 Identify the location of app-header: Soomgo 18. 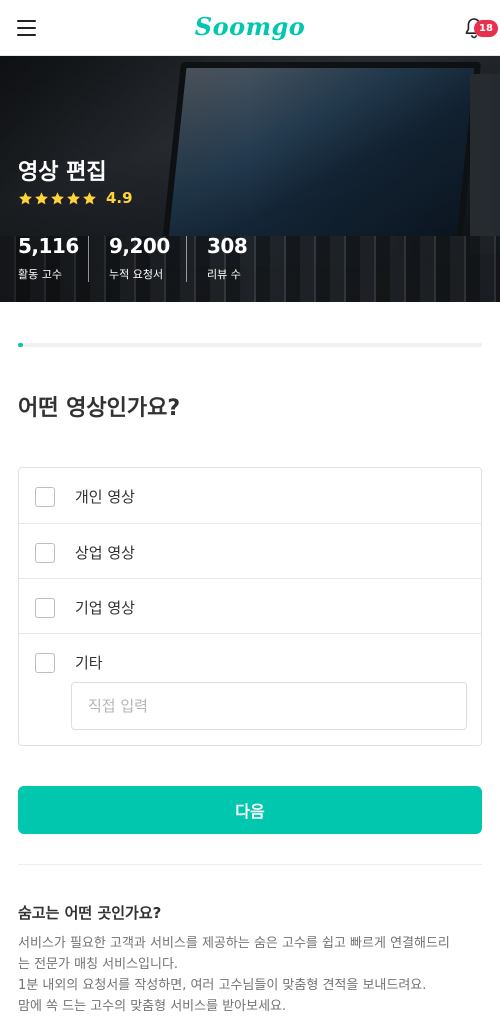
(250, 28).